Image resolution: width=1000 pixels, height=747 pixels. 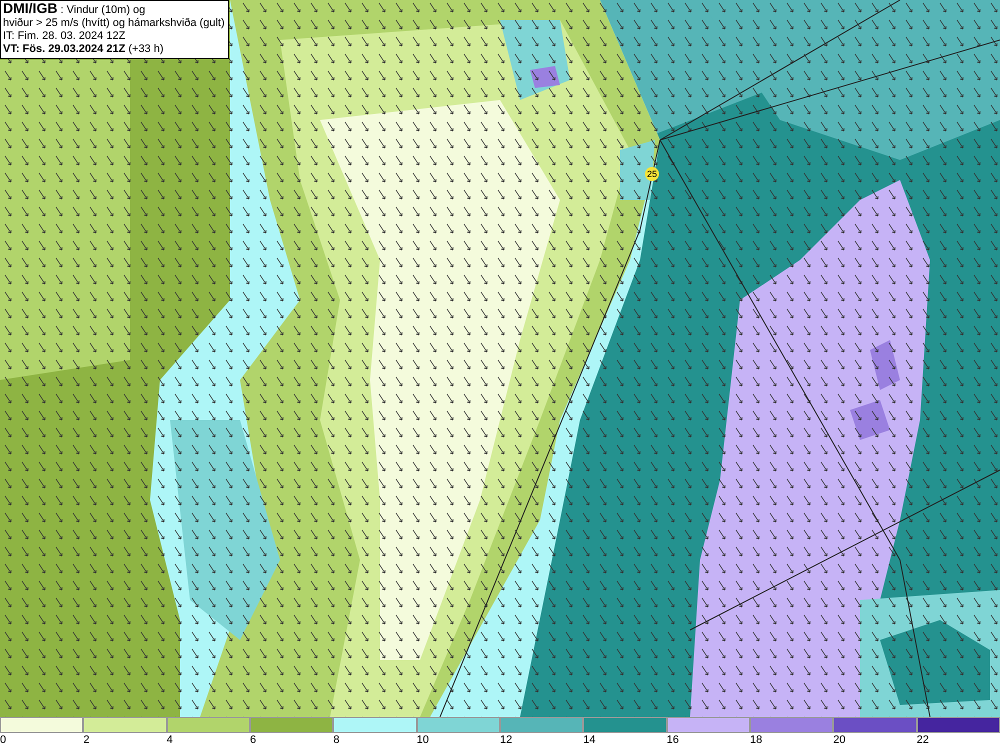 I want to click on info-title: DMI/IGB : Vindur (10m) og, so click(x=74, y=9).